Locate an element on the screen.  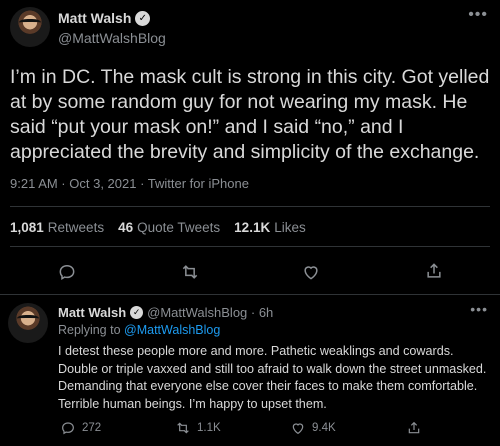
retweets-label: Retweets is located at coordinates (76, 227).